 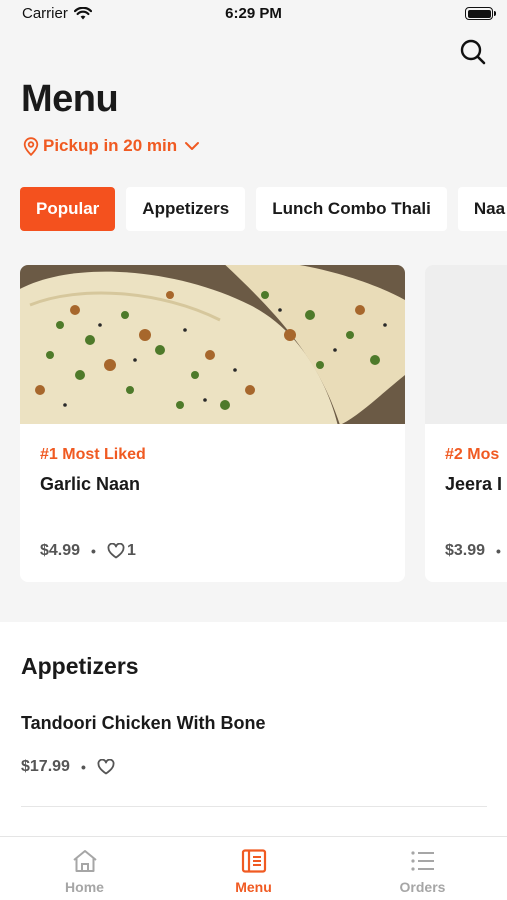 I want to click on card-name: Jeera I, so click(x=474, y=484).